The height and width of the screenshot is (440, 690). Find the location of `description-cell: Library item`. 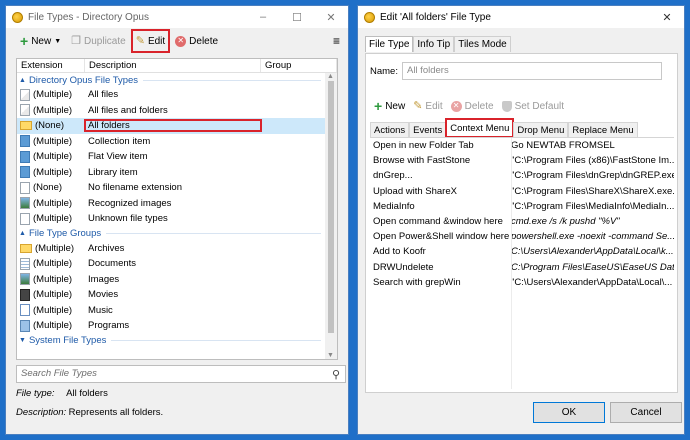

description-cell: Library item is located at coordinates (113, 172).